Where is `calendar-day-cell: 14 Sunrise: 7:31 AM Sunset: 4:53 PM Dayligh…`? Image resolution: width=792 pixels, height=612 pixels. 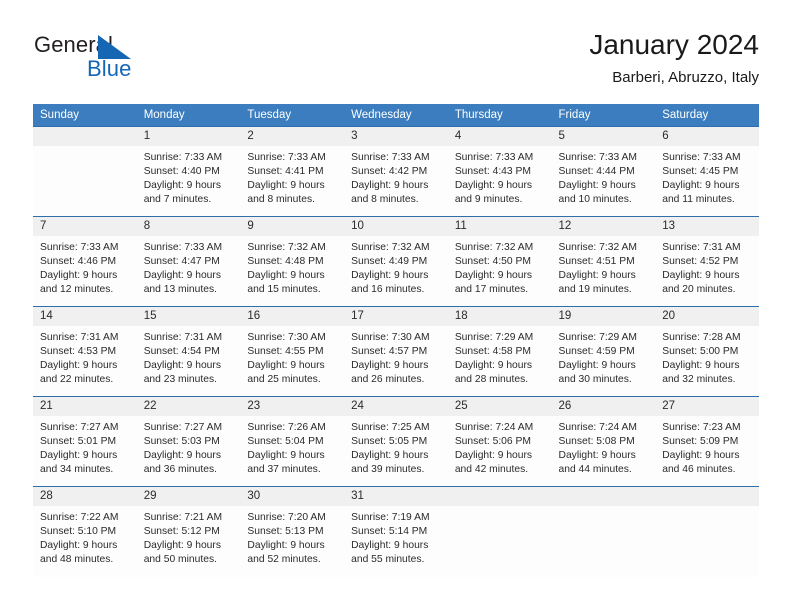 calendar-day-cell: 14 Sunrise: 7:31 AM Sunset: 4:53 PM Dayligh… is located at coordinates (85, 351).